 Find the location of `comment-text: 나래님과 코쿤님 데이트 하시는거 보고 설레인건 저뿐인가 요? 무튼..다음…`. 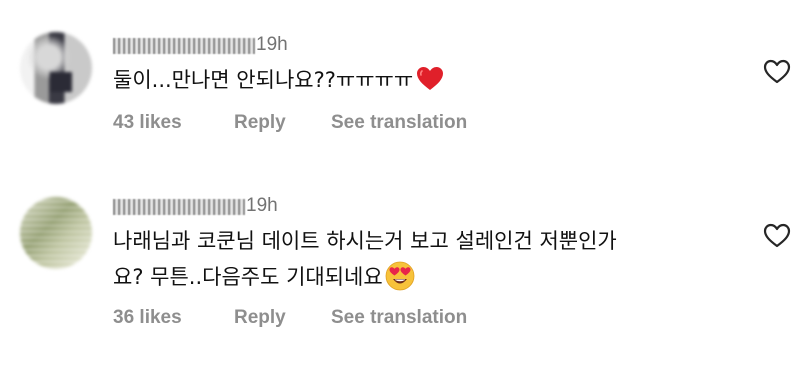

comment-text: 나래님과 코쿤님 데이트 하시는거 보고 설레인건 저뿐인가 요? 무튼..다음… is located at coordinates (365, 262).